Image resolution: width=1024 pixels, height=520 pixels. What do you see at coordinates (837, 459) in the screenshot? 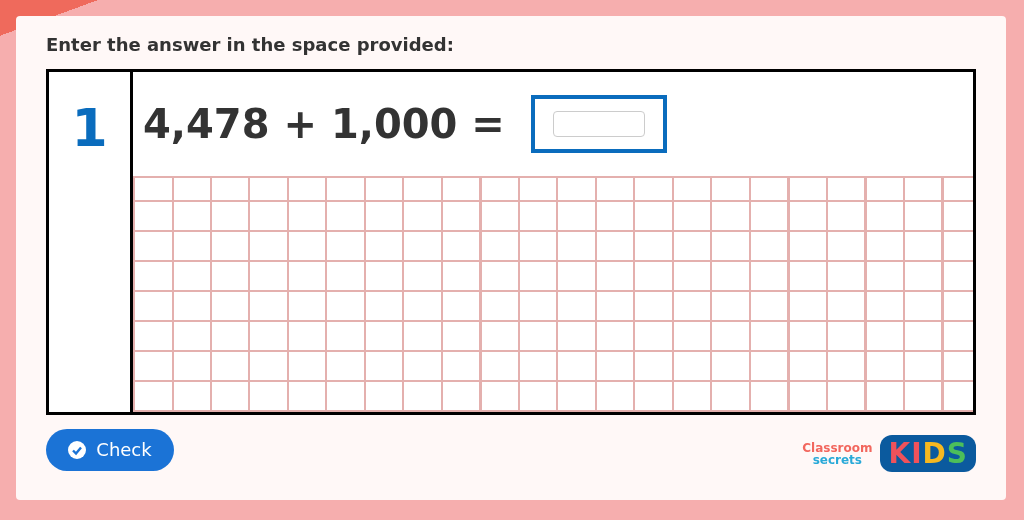
I see `logo-text: secrets` at bounding box center [837, 459].